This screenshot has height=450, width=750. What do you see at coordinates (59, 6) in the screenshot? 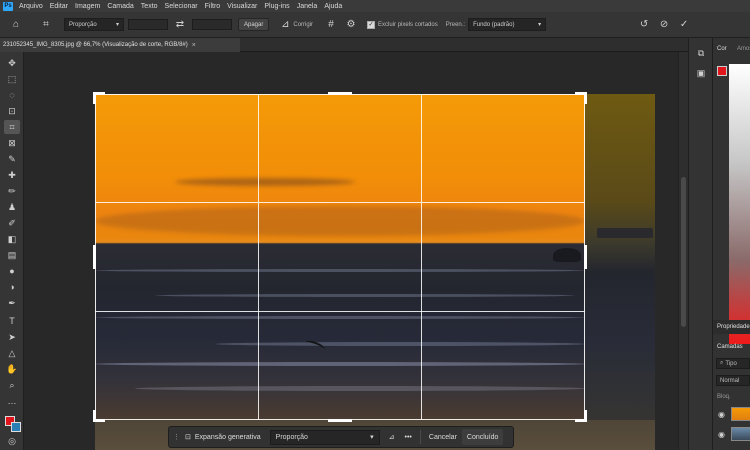
I see `menu-editar: Editar` at bounding box center [59, 6].